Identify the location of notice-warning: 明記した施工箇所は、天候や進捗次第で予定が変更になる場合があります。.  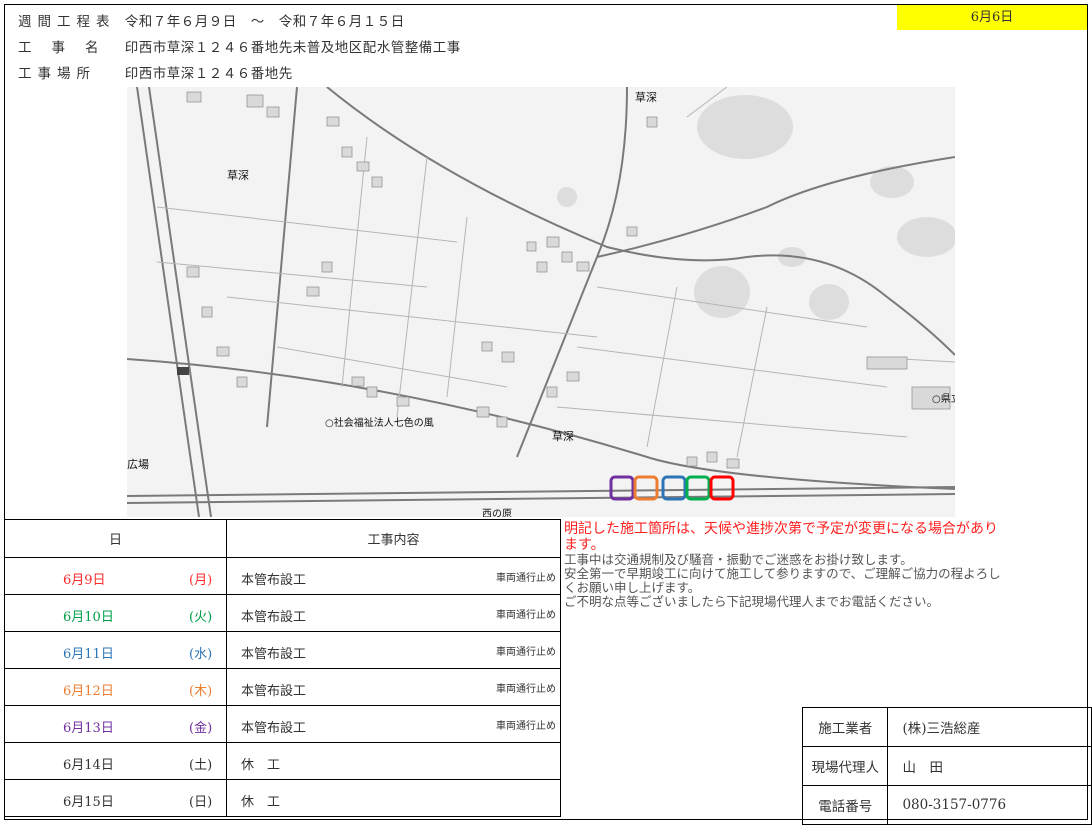
(781, 537).